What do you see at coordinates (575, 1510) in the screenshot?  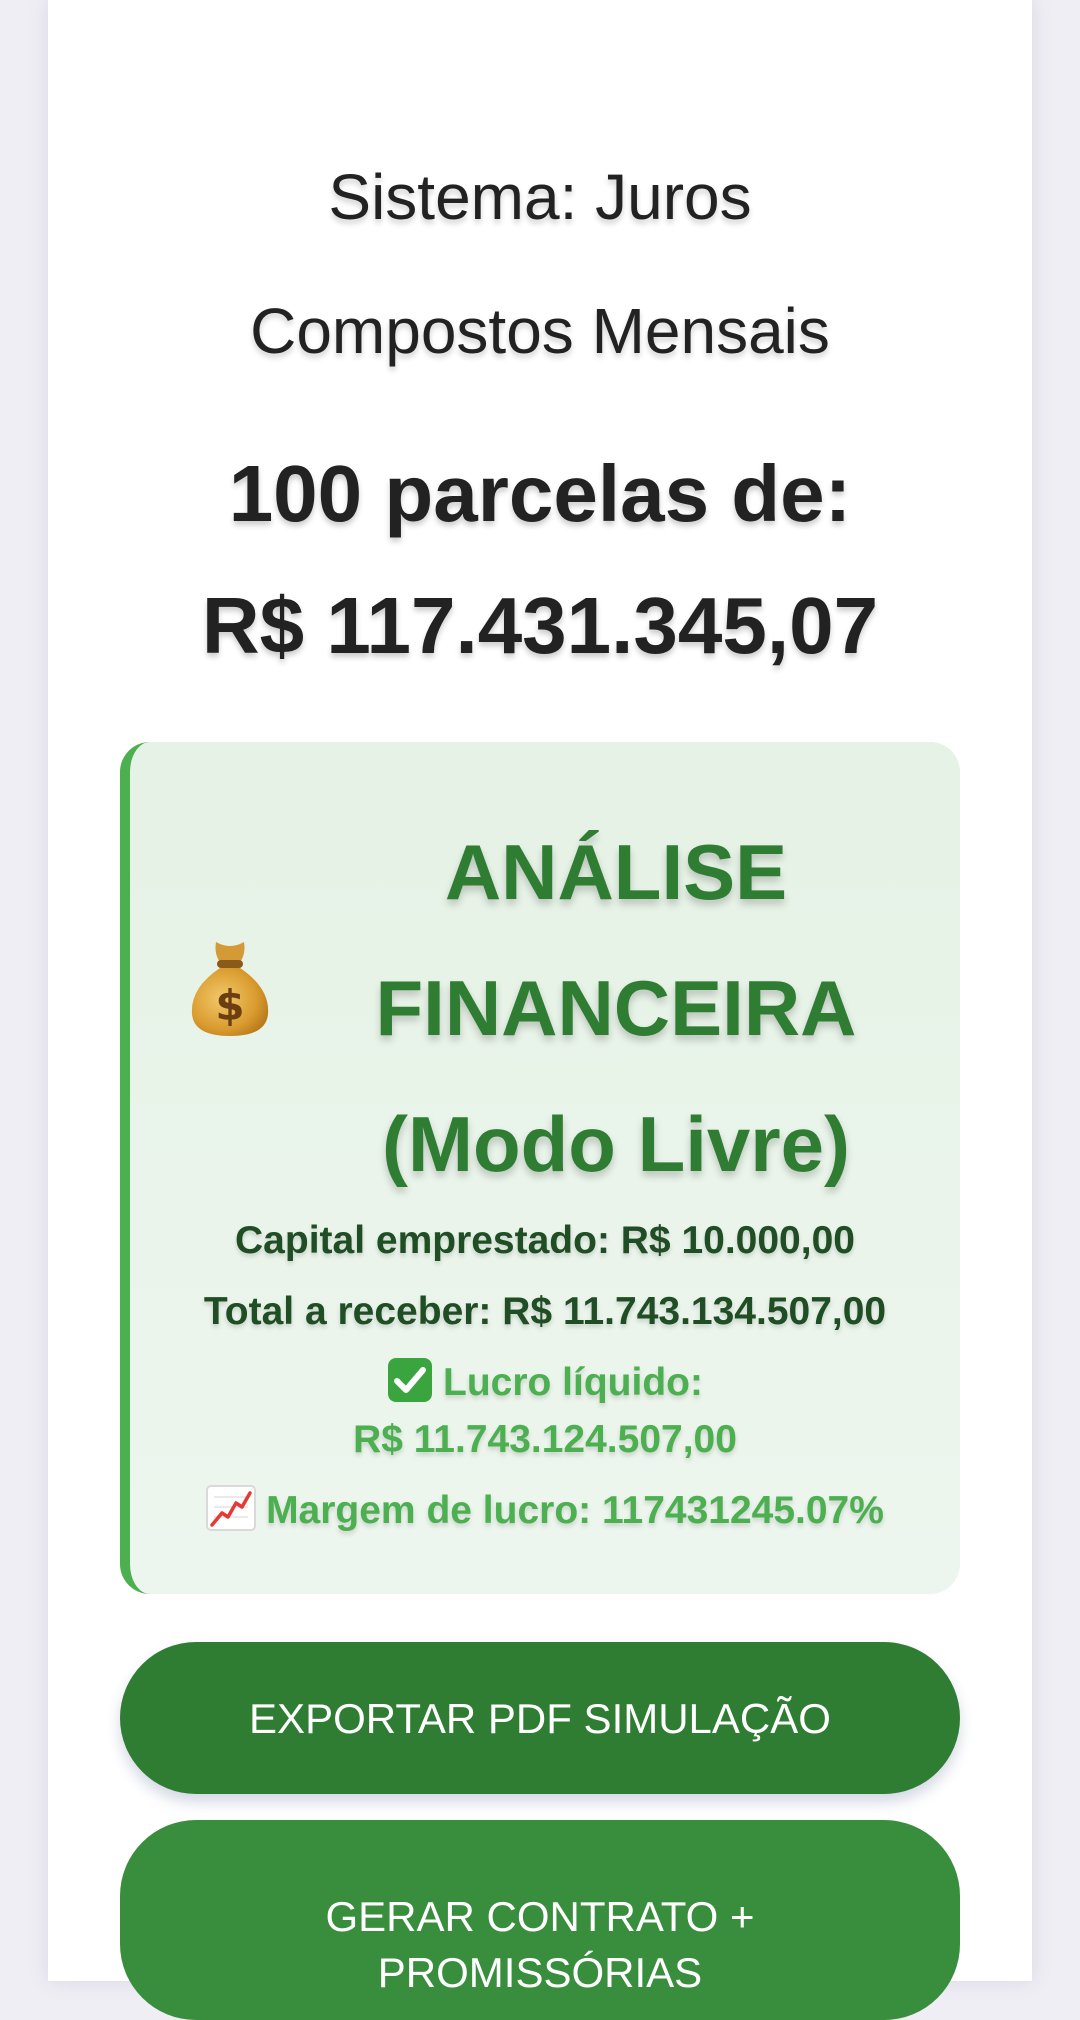 I see `profit-margin: Margem de lucro: 117431245.07%` at bounding box center [575, 1510].